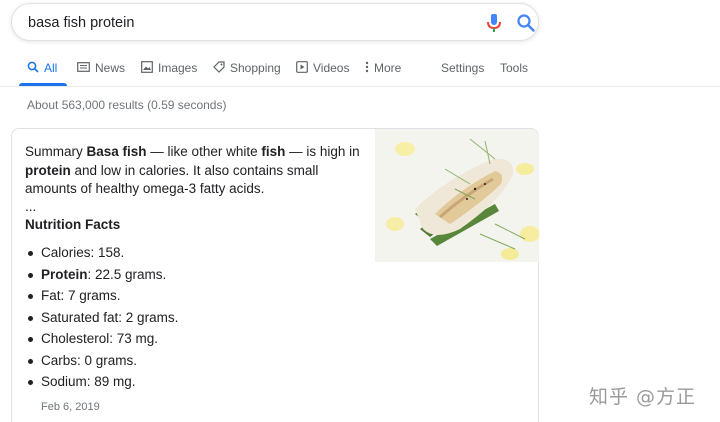  Describe the element at coordinates (255, 68) in the screenshot. I see `tab-label: Shopping` at that location.